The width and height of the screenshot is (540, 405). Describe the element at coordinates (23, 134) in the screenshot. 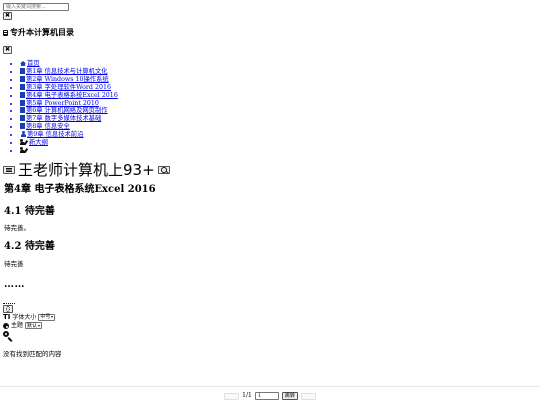

I see `user-icon` at that location.